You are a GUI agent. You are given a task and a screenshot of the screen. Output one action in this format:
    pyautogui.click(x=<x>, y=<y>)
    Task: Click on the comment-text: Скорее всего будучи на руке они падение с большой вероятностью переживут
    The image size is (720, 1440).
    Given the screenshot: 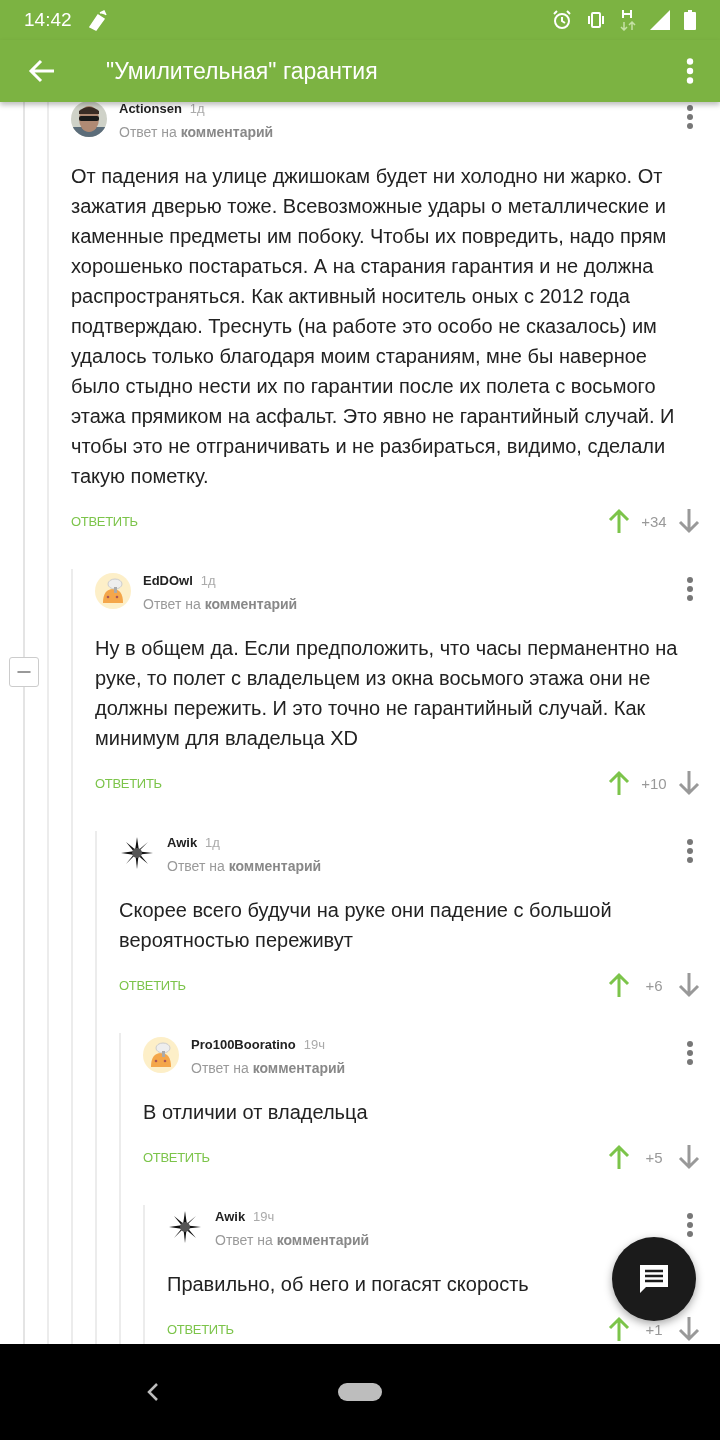 What is the action you would take?
    pyautogui.click(x=366, y=925)
    